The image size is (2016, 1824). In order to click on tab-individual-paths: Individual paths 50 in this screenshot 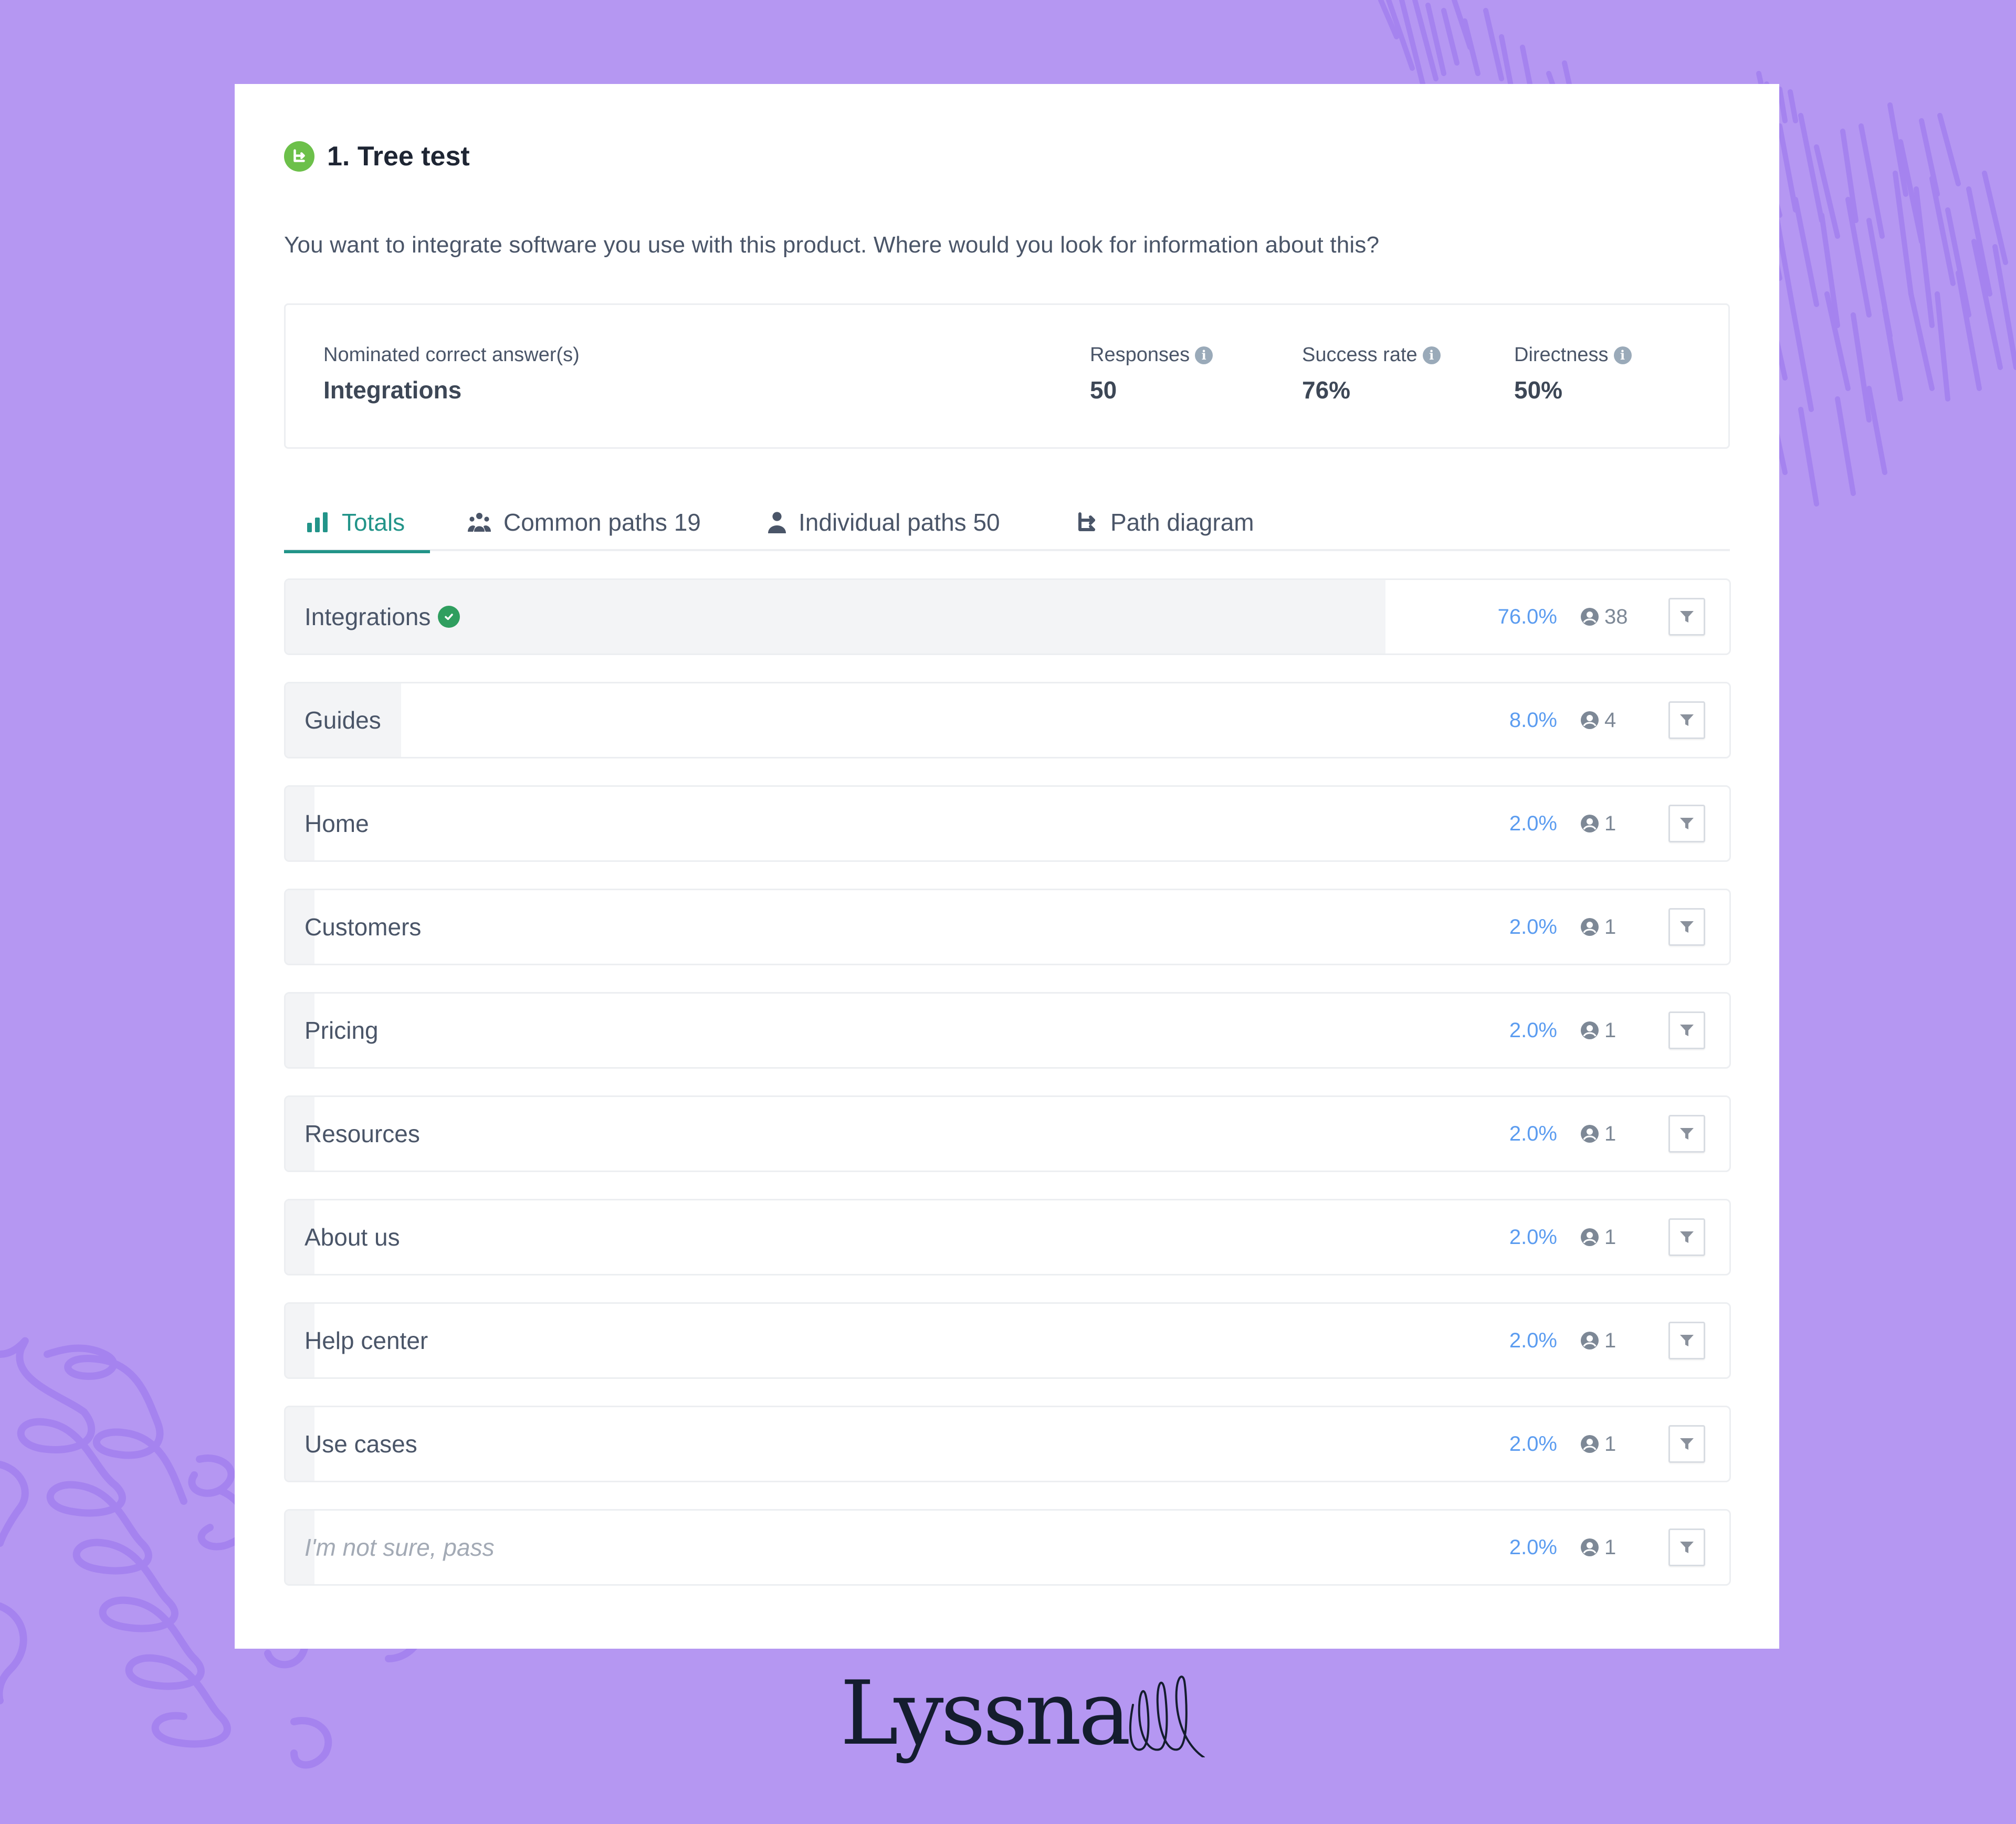, I will do `click(884, 522)`.